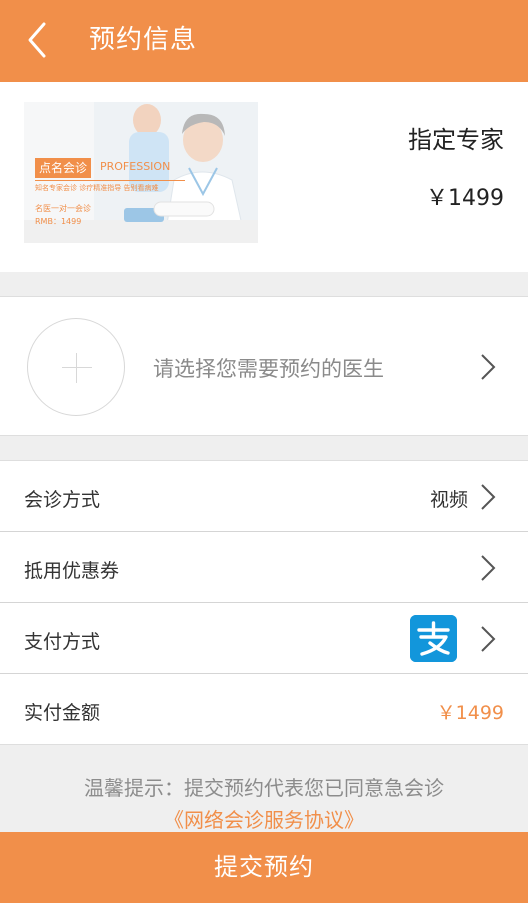  I want to click on plus-icon-v, so click(76, 368).